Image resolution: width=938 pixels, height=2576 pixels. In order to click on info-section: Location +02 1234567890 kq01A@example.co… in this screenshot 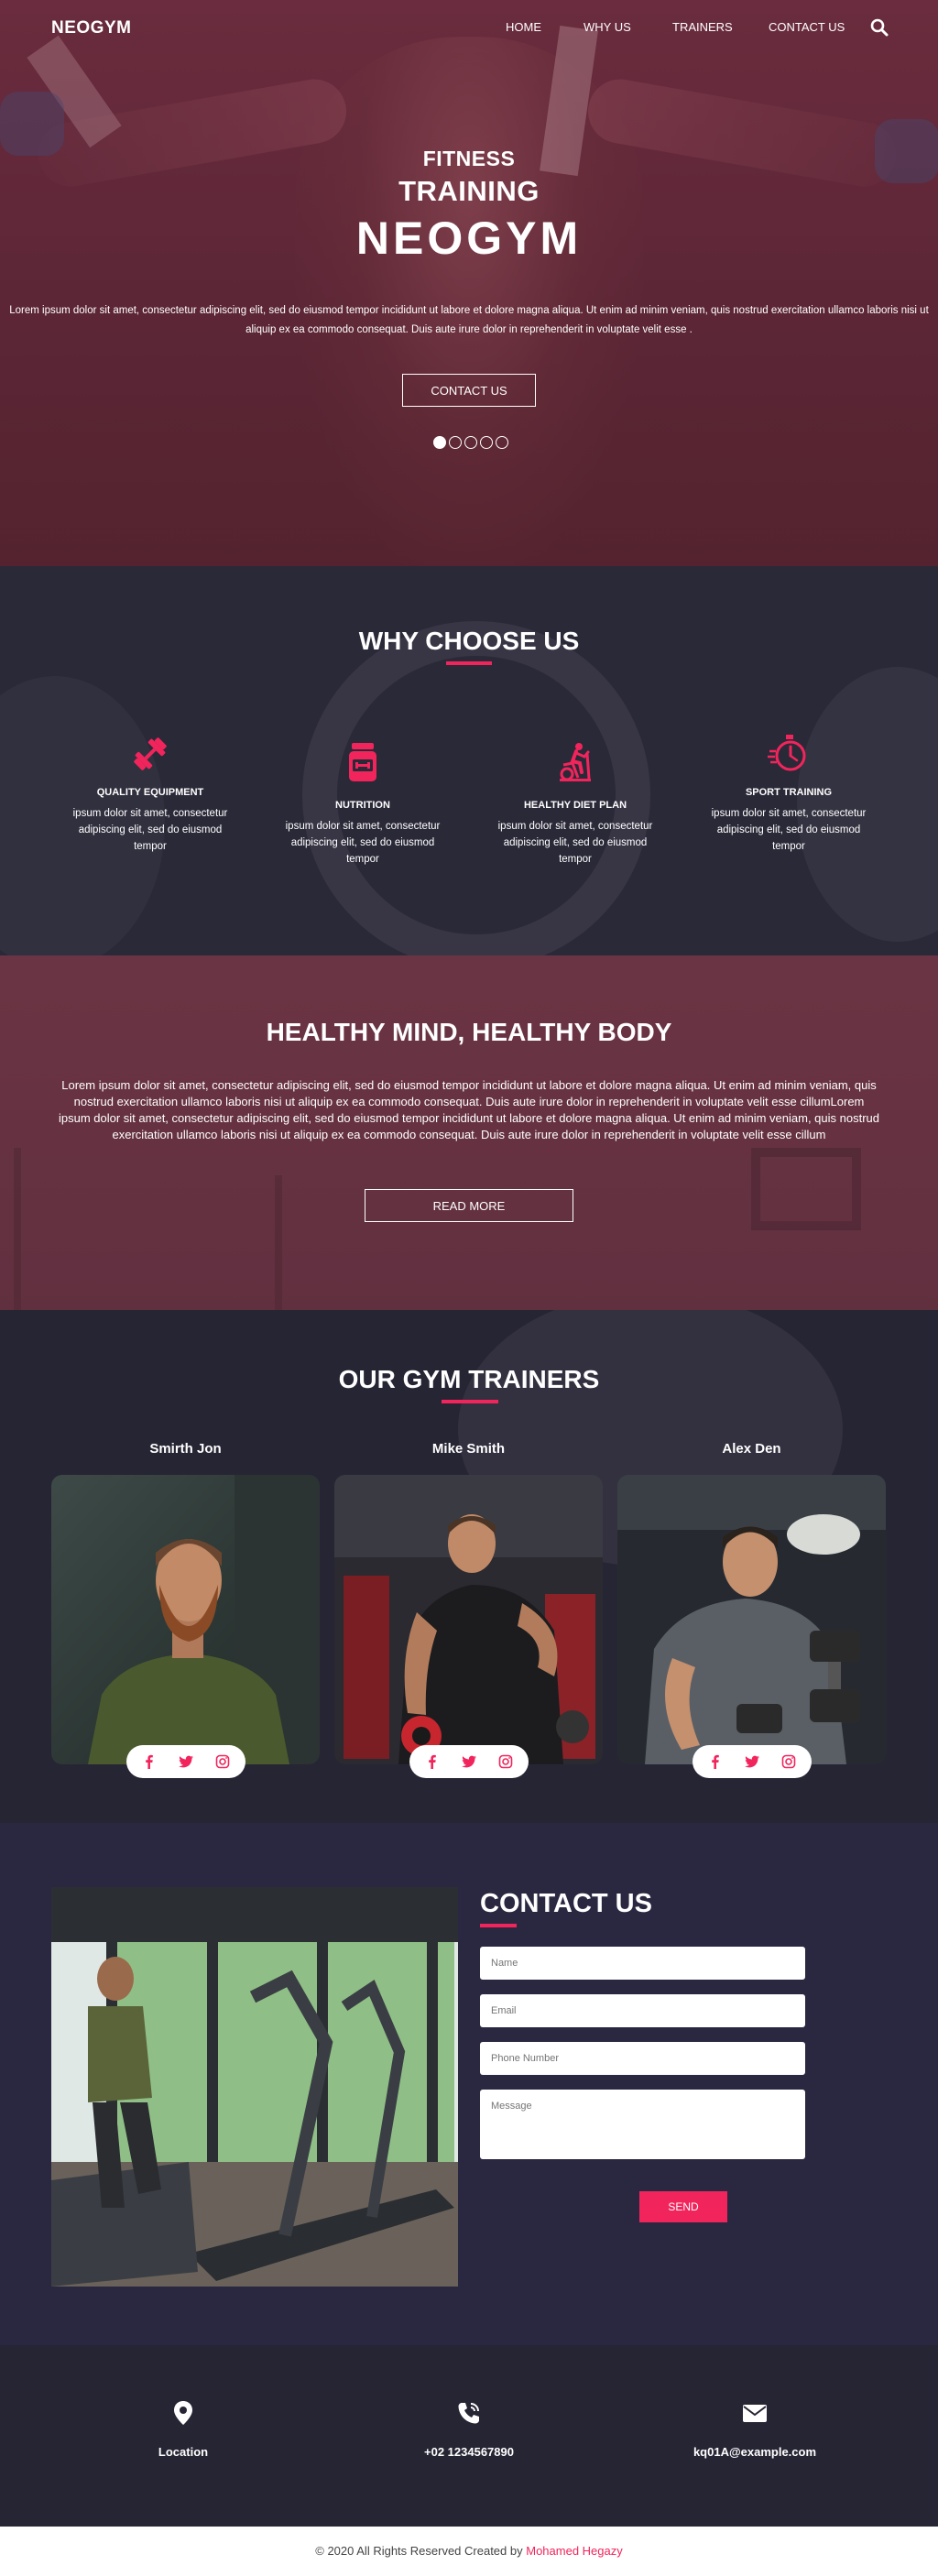, I will do `click(469, 2436)`.